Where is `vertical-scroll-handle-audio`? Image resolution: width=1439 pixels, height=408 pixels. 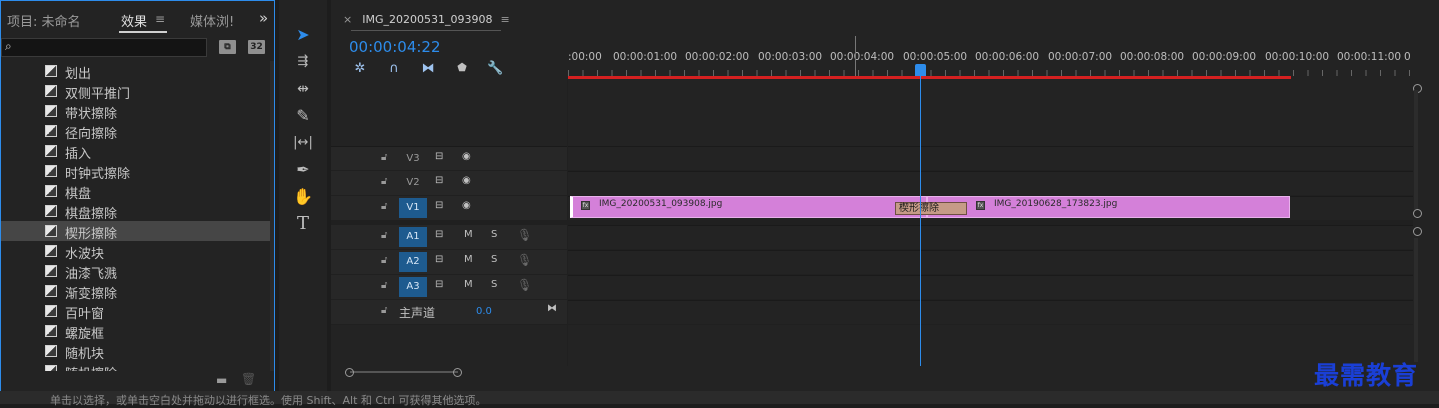 vertical-scroll-handle-audio is located at coordinates (1417, 231).